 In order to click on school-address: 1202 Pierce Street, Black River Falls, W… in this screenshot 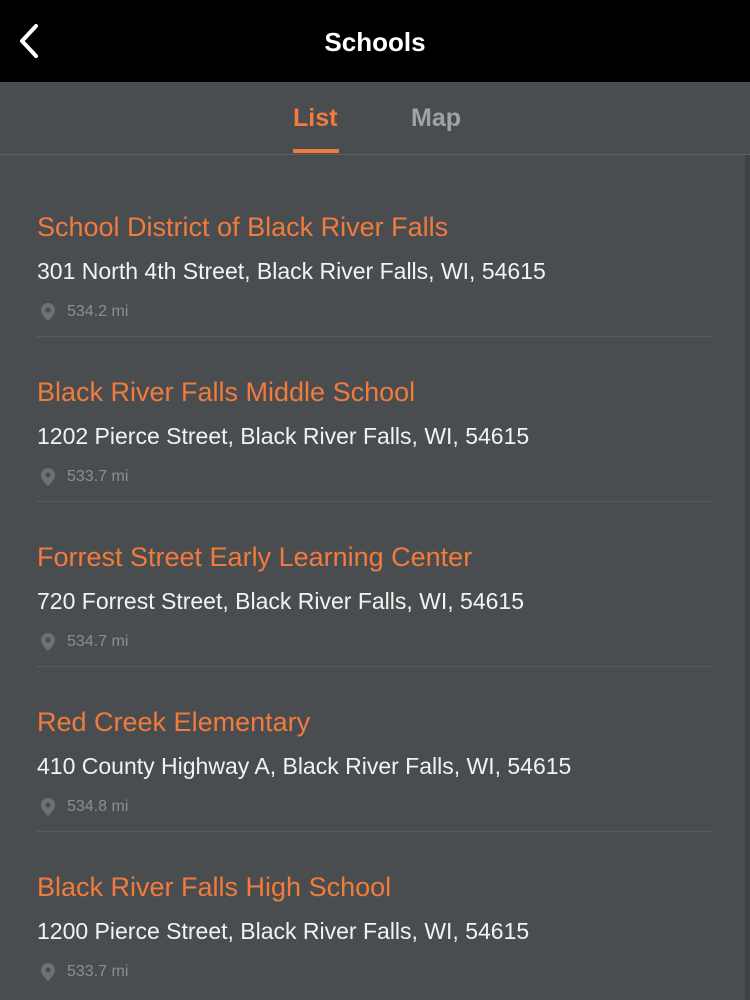, I will do `click(283, 436)`.